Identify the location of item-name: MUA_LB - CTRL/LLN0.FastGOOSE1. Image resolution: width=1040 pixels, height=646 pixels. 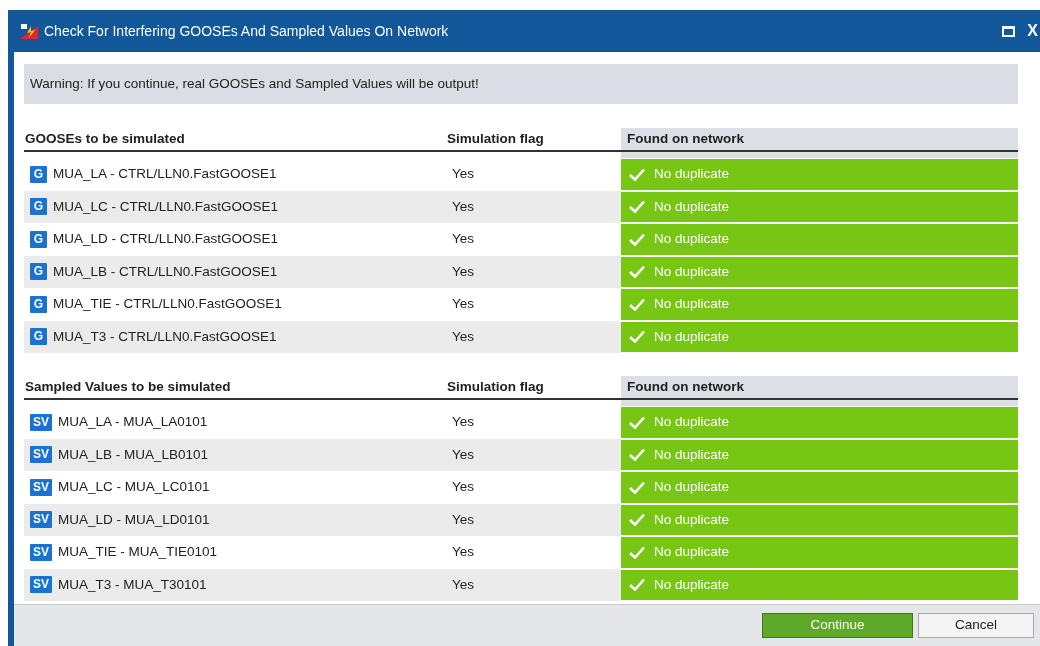
(165, 271).